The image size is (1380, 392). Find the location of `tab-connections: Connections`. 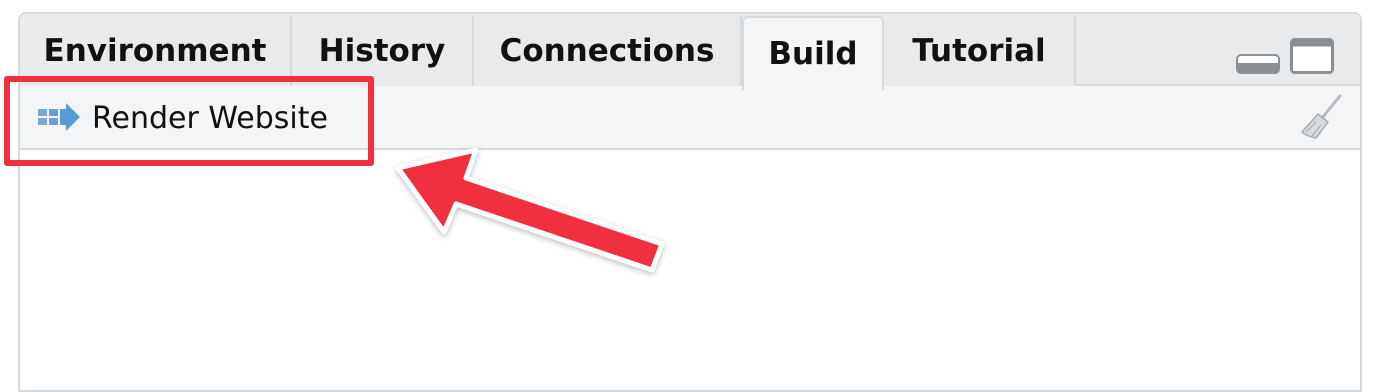

tab-connections: Connections is located at coordinates (608, 51).